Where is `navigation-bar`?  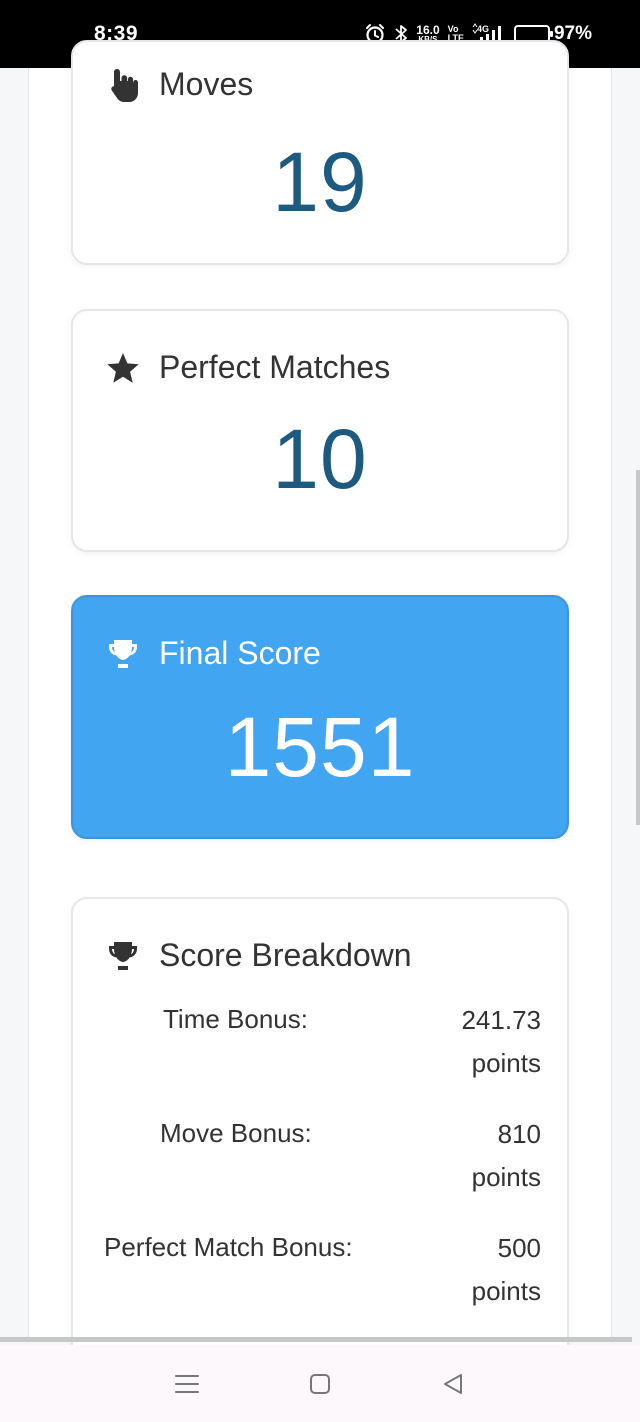 navigation-bar is located at coordinates (320, 1383).